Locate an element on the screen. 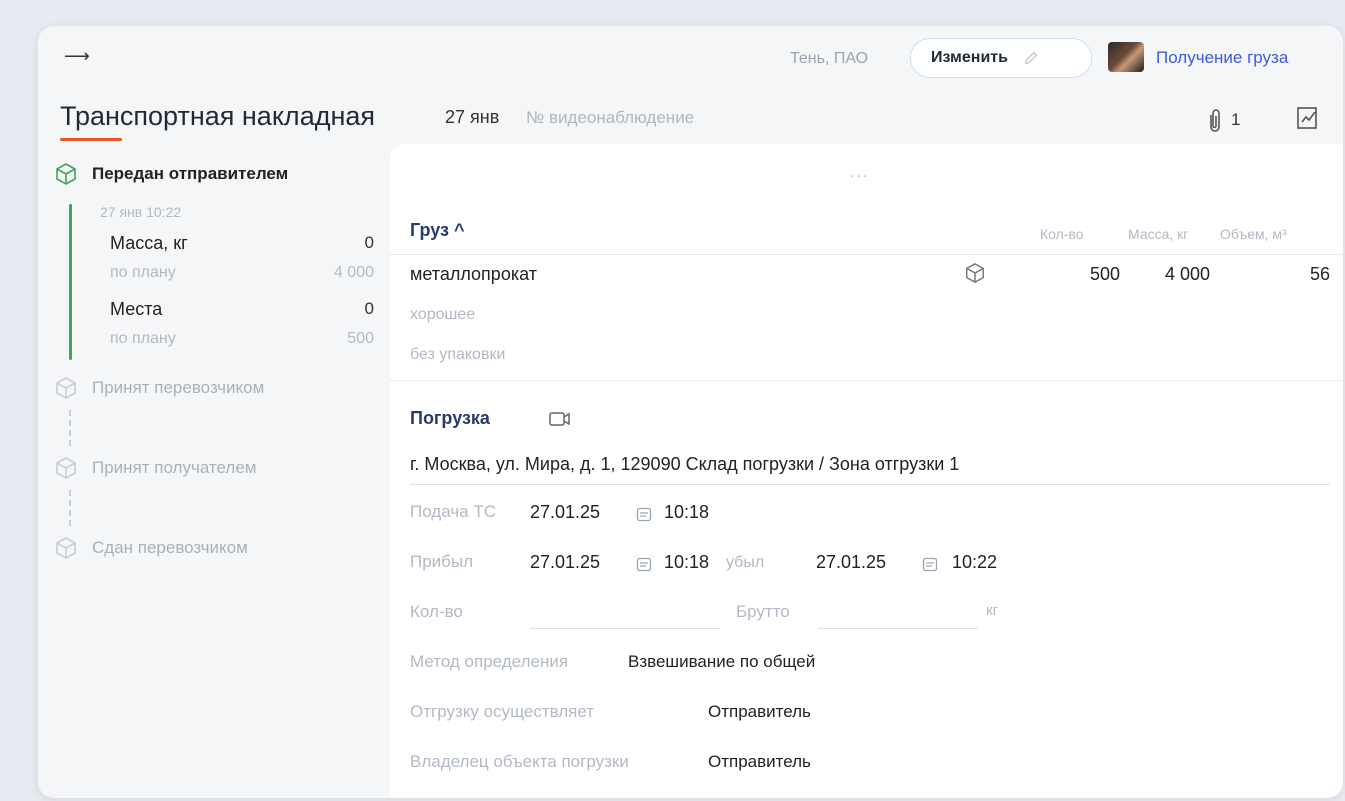 This screenshot has width=1345, height=801. departed-date: 27.01.25 is located at coordinates (851, 562).